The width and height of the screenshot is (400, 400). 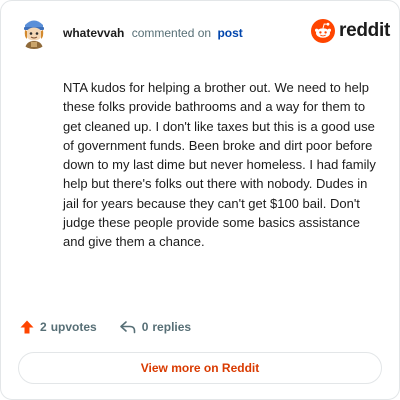 I want to click on comment-actions: 2 upvotes 0 replies, so click(x=105, y=327).